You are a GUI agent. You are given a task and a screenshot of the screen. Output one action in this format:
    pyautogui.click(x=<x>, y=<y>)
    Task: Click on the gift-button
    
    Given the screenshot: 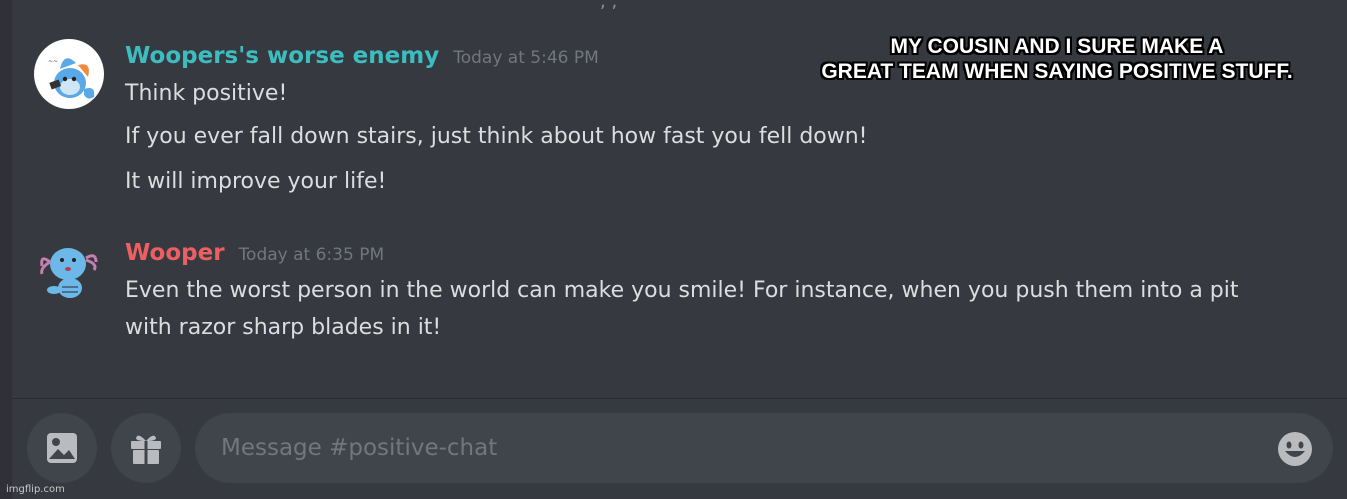 What is the action you would take?
    pyautogui.click(x=146, y=448)
    